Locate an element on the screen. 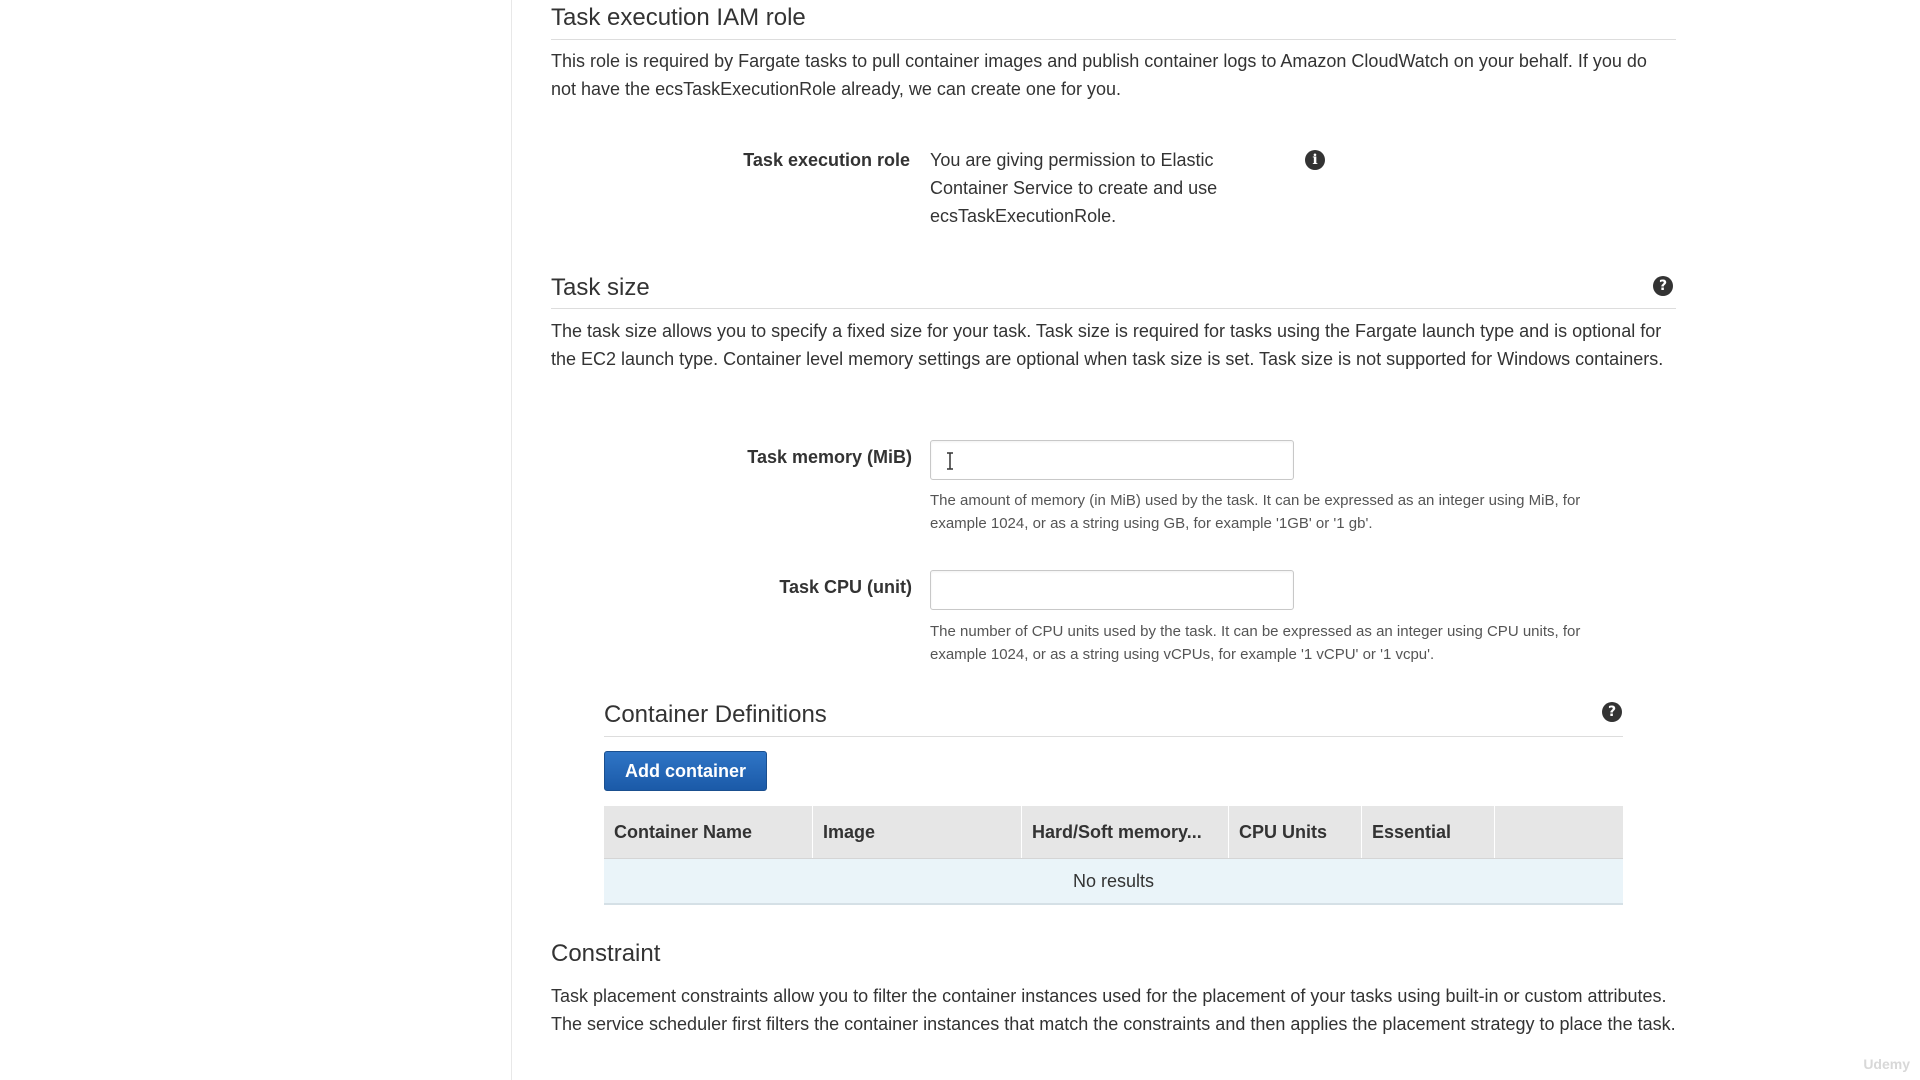 This screenshot has width=1920, height=1080. no-results-text: No results is located at coordinates (1113, 881).